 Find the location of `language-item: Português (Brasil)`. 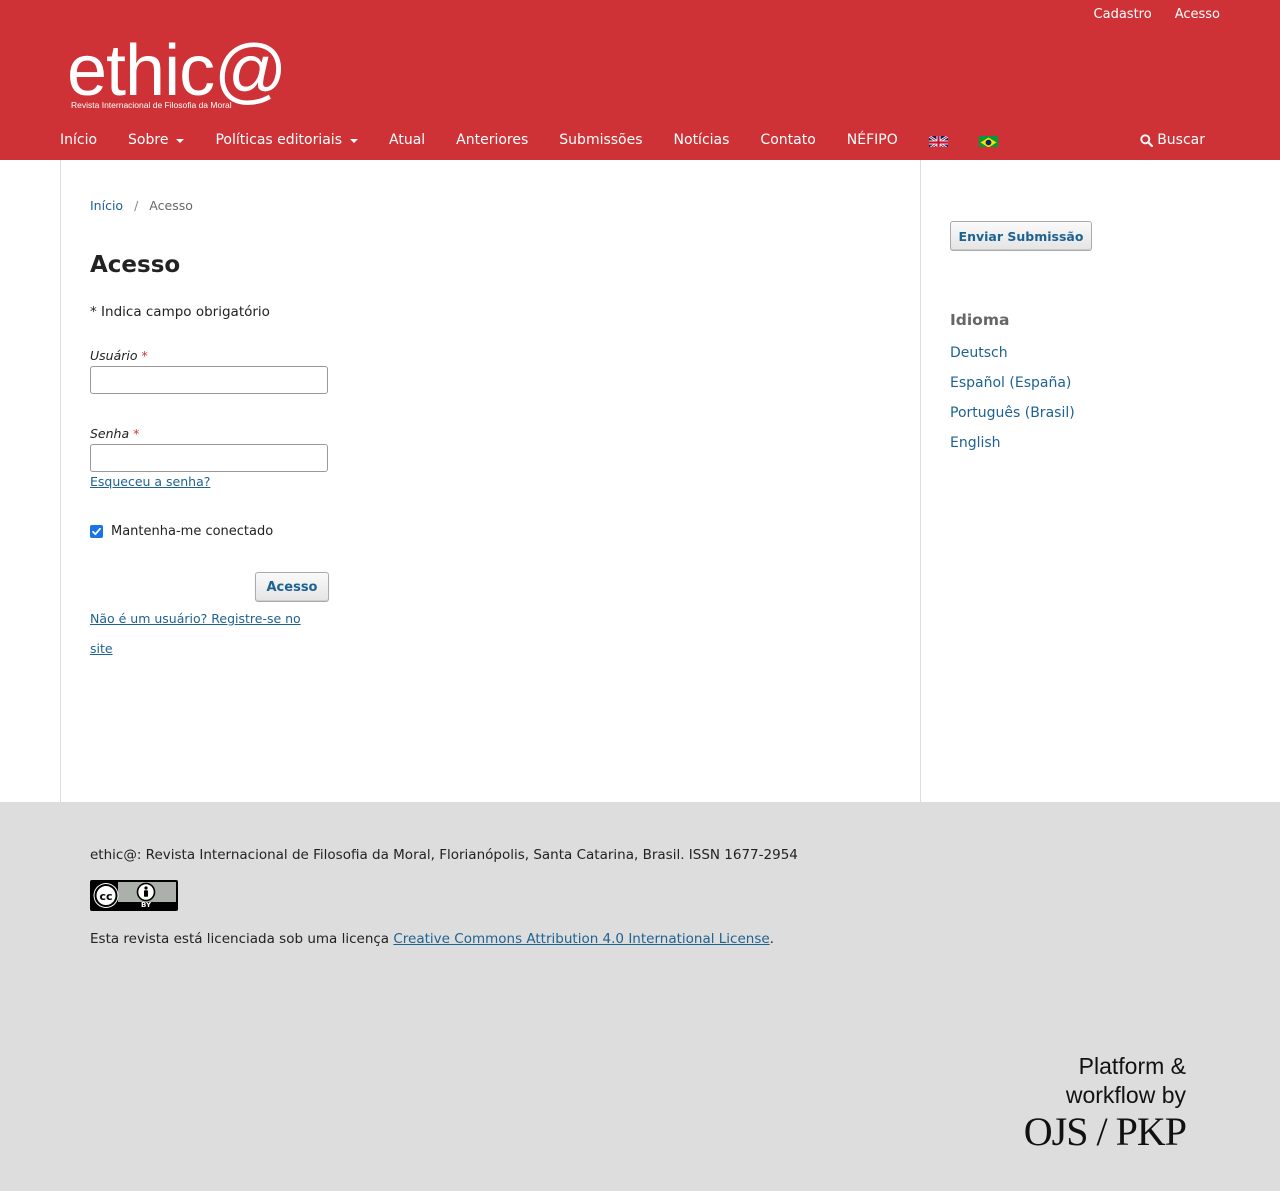

language-item: Português (Brasil) is located at coordinates (1012, 420).